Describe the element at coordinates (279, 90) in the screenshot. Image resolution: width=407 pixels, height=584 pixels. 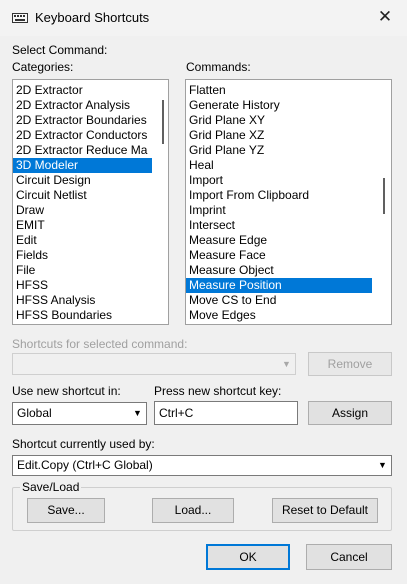
I see `command-list-item: Flatten` at that location.